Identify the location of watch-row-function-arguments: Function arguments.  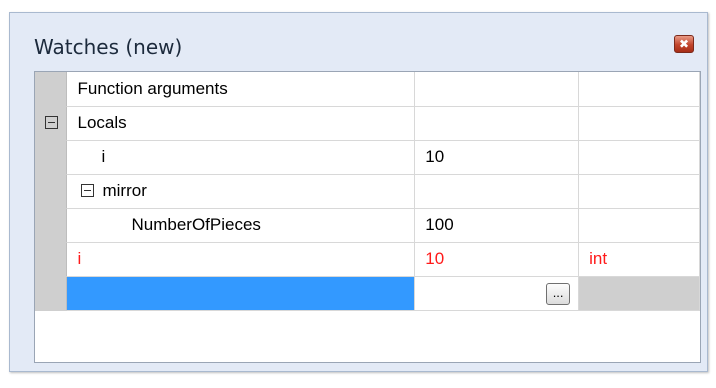
(367, 89).